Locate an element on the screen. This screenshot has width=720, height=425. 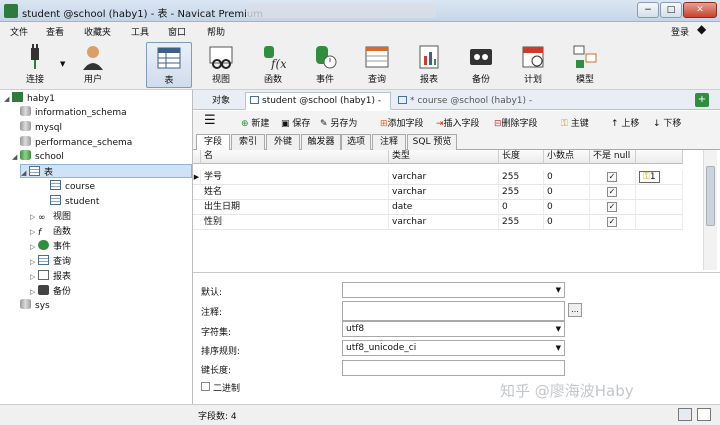
grid-scrollbar is located at coordinates (710, 210).